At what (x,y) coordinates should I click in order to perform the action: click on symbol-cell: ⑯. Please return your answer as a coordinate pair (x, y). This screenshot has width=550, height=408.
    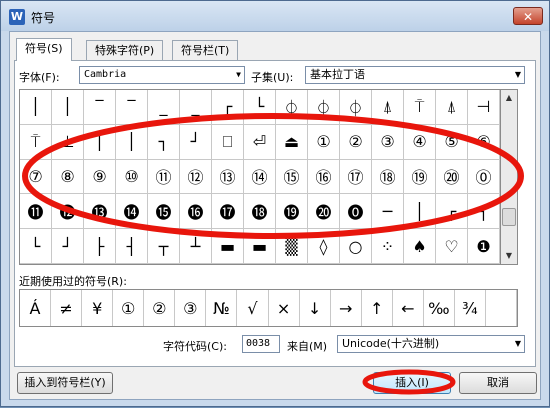
    Looking at the image, I should click on (324, 177).